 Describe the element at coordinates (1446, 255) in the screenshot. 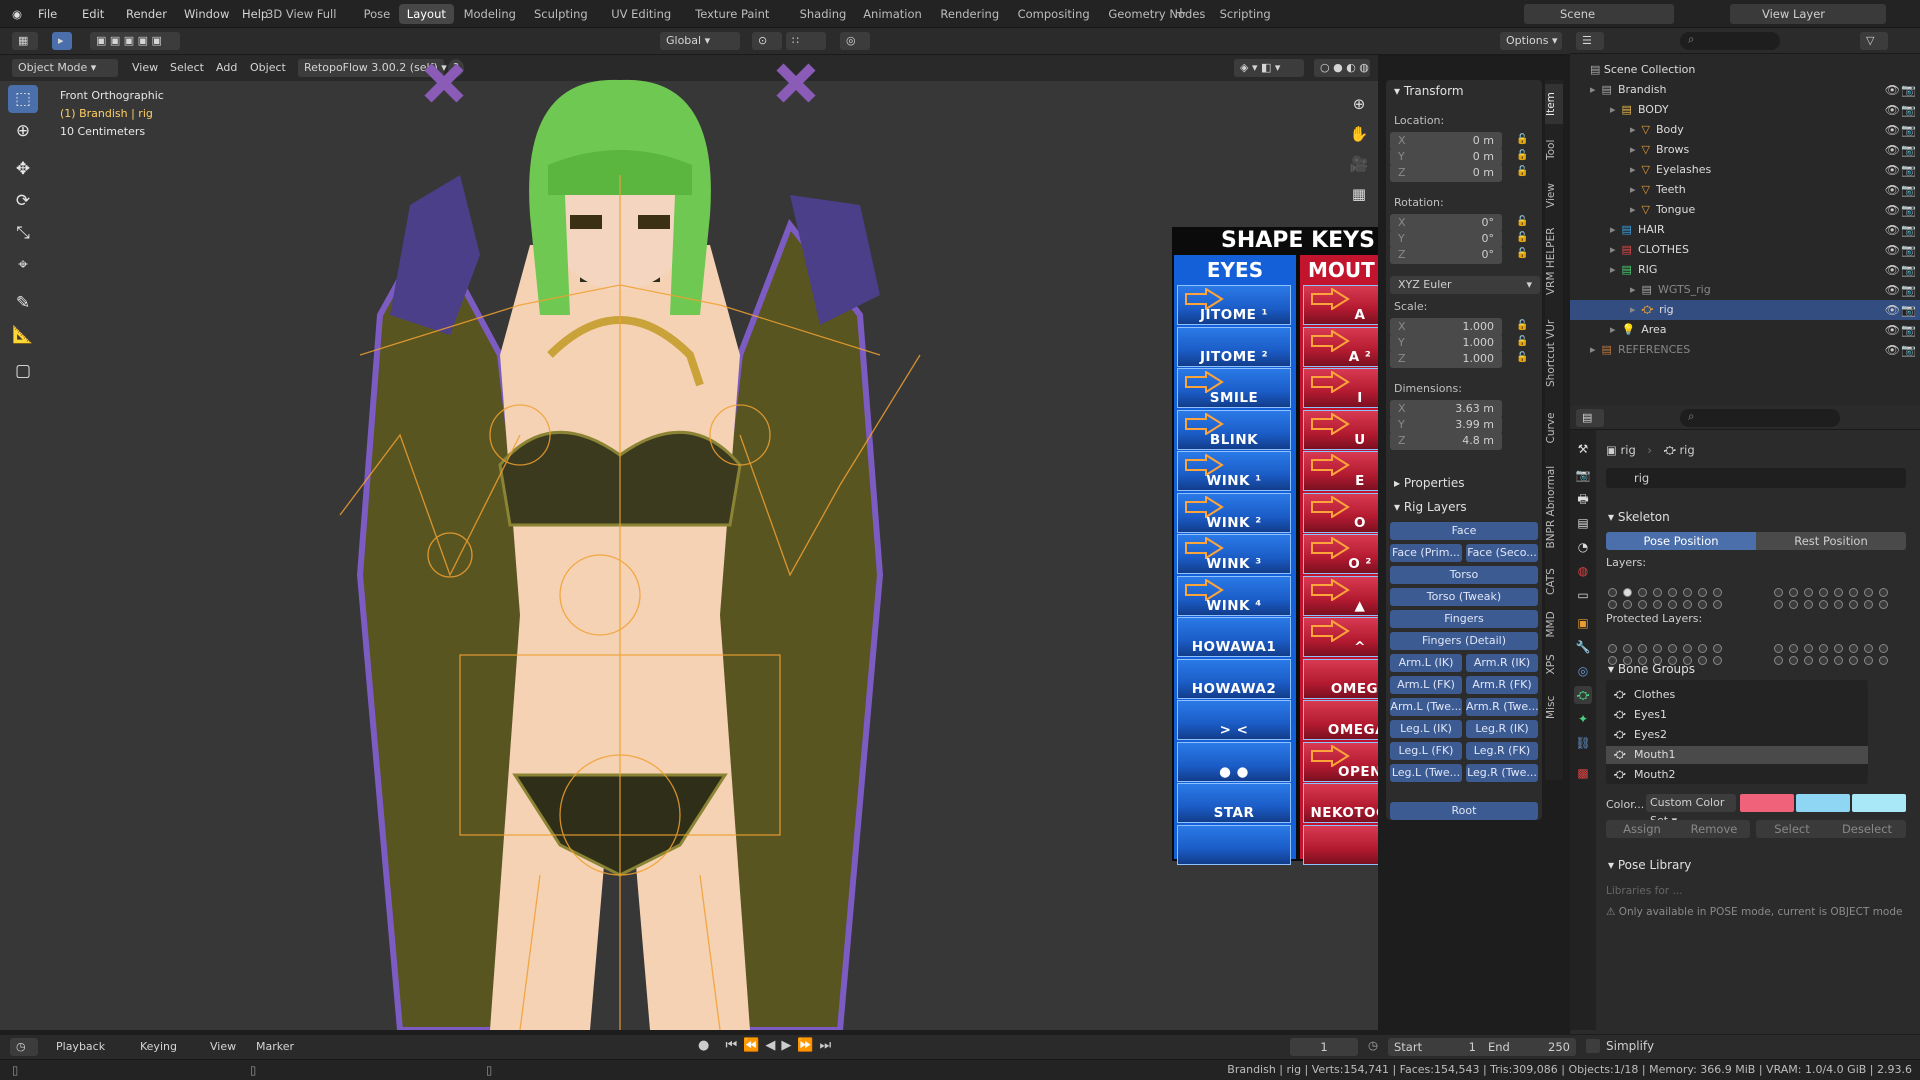

I see `field-rotation-z: Z 0°` at that location.